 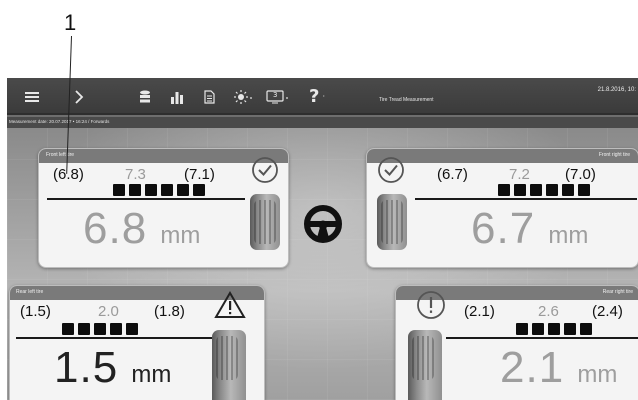 What do you see at coordinates (244, 96) in the screenshot?
I see `brightness-icon` at bounding box center [244, 96].